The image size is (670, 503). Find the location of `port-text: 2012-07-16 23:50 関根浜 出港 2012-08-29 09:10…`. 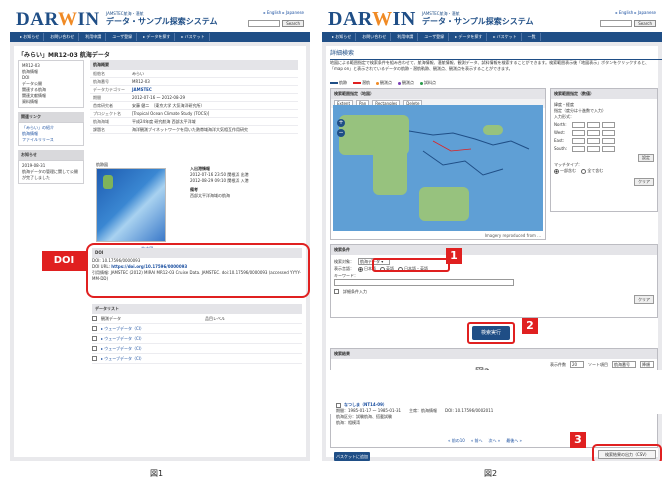

port-text: 2012-07-16 23:50 関根浜 出港 2012-08-29 09:10… is located at coordinates (219, 177).